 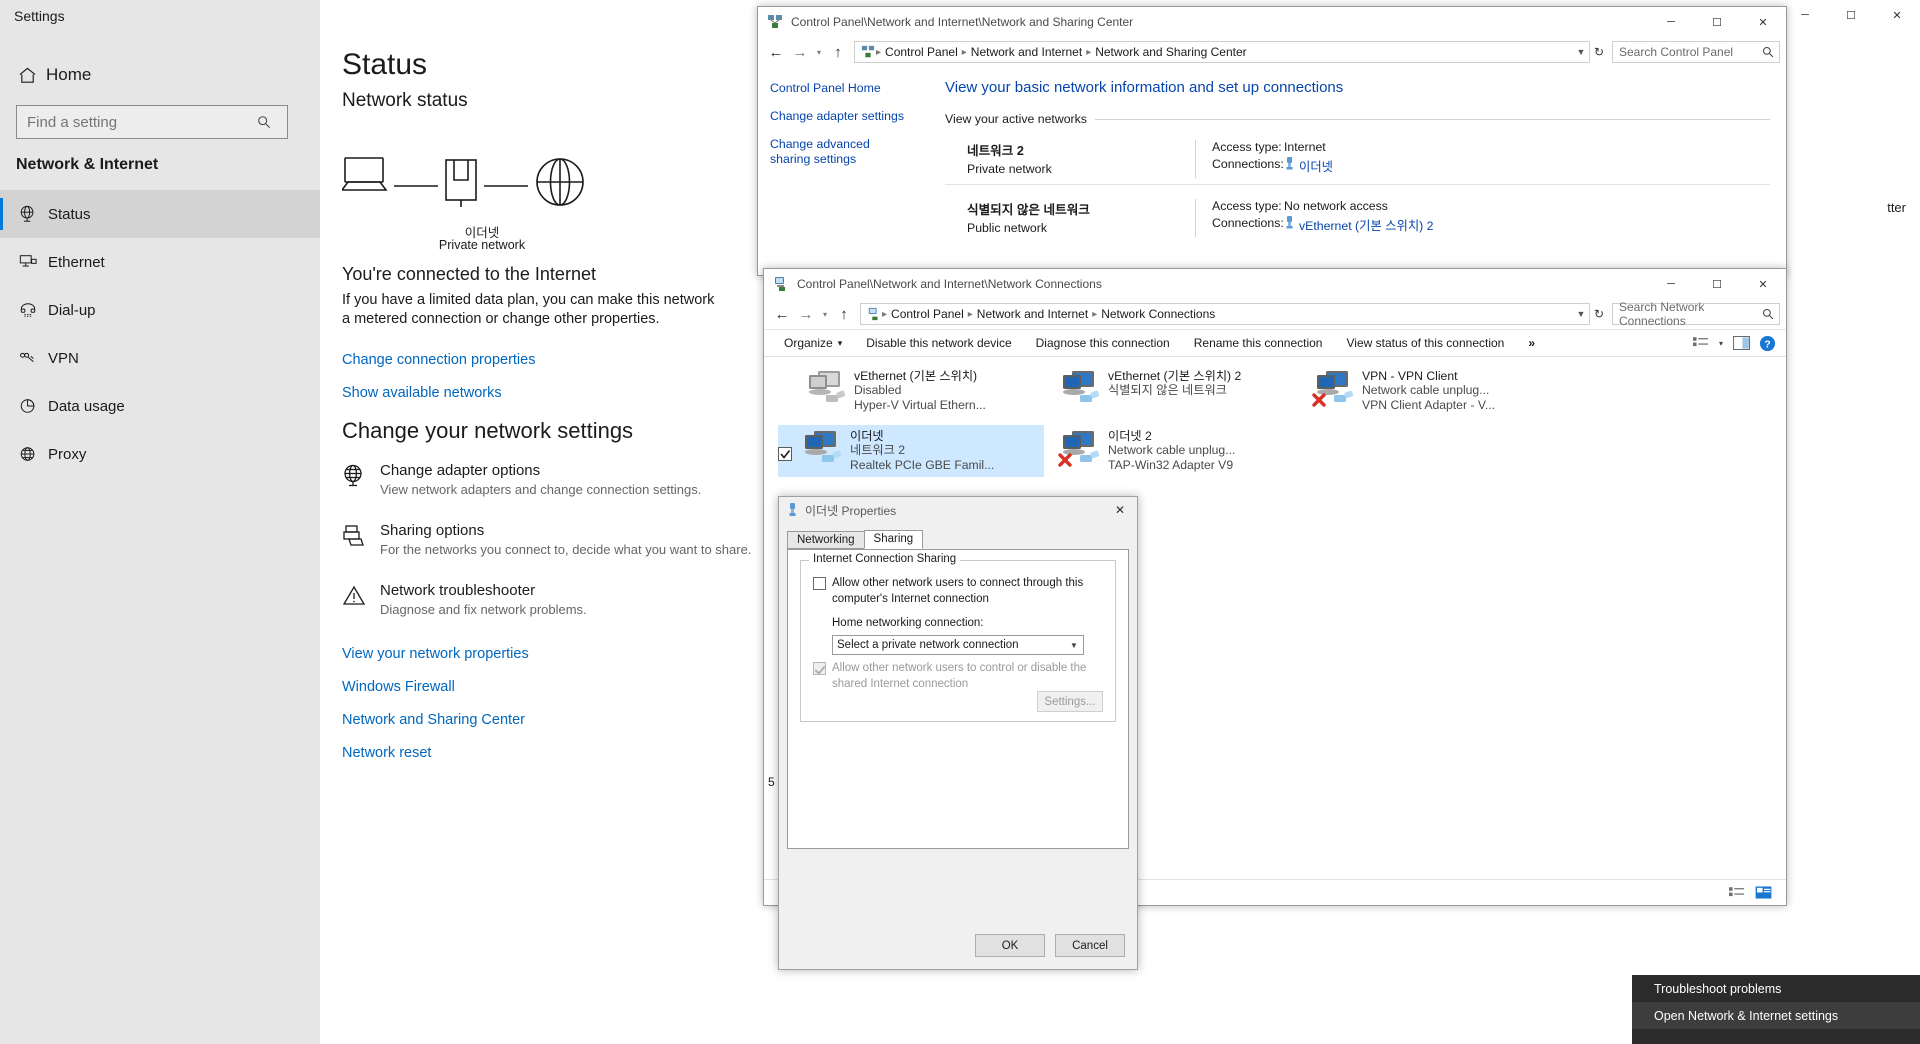 I want to click on connections-line: Connections: 이더넷, so click(x=1491, y=166).